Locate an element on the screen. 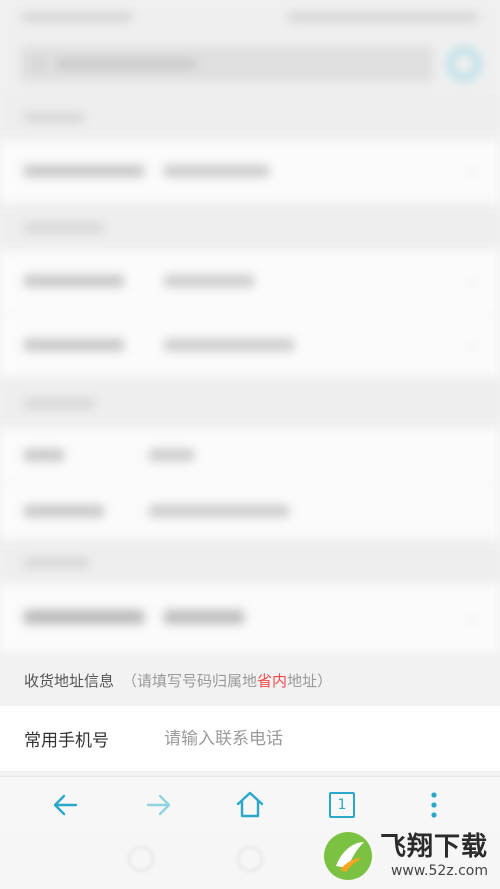 This screenshot has height=889, width=500. url-bar is located at coordinates (250, 64).